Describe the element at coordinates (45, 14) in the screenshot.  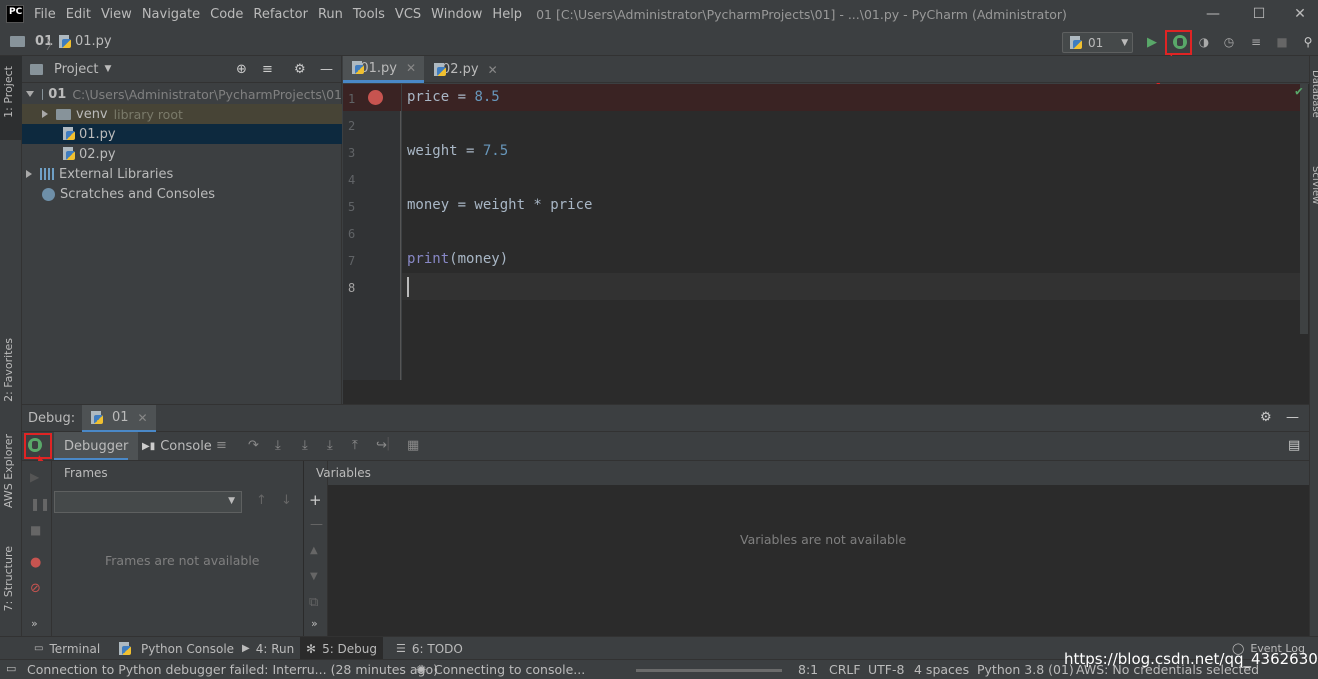
I see `menu-file: File` at that location.